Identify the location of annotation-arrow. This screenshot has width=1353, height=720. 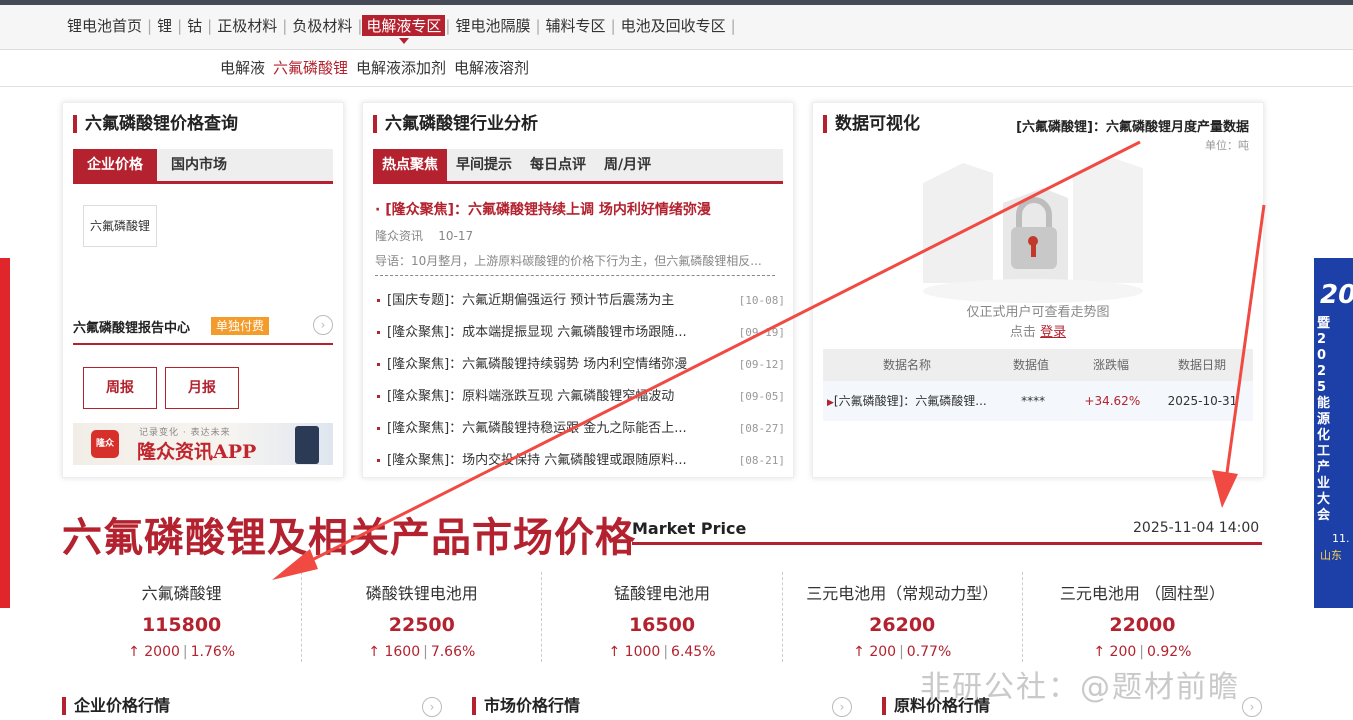
(1245, 342).